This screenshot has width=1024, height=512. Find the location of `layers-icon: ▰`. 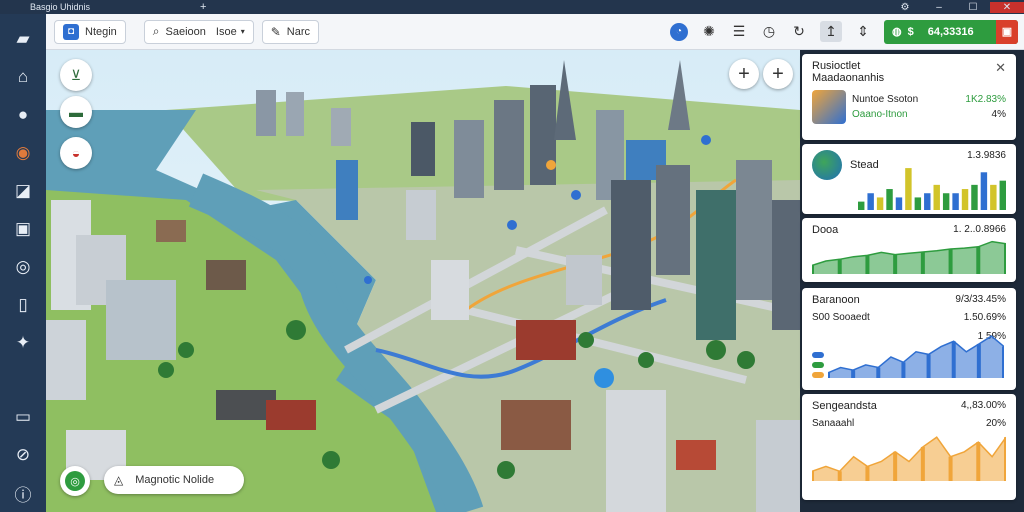

layers-icon: ▰ is located at coordinates (23, 39).